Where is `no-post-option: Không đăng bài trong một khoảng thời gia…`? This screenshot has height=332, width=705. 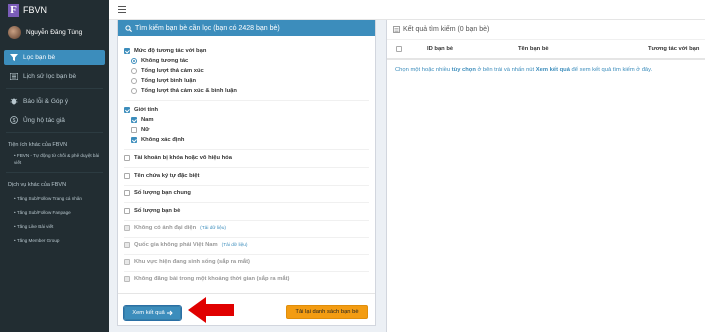 no-post-option: Không đăng bài trong một khoảng thời gia… is located at coordinates (206, 279).